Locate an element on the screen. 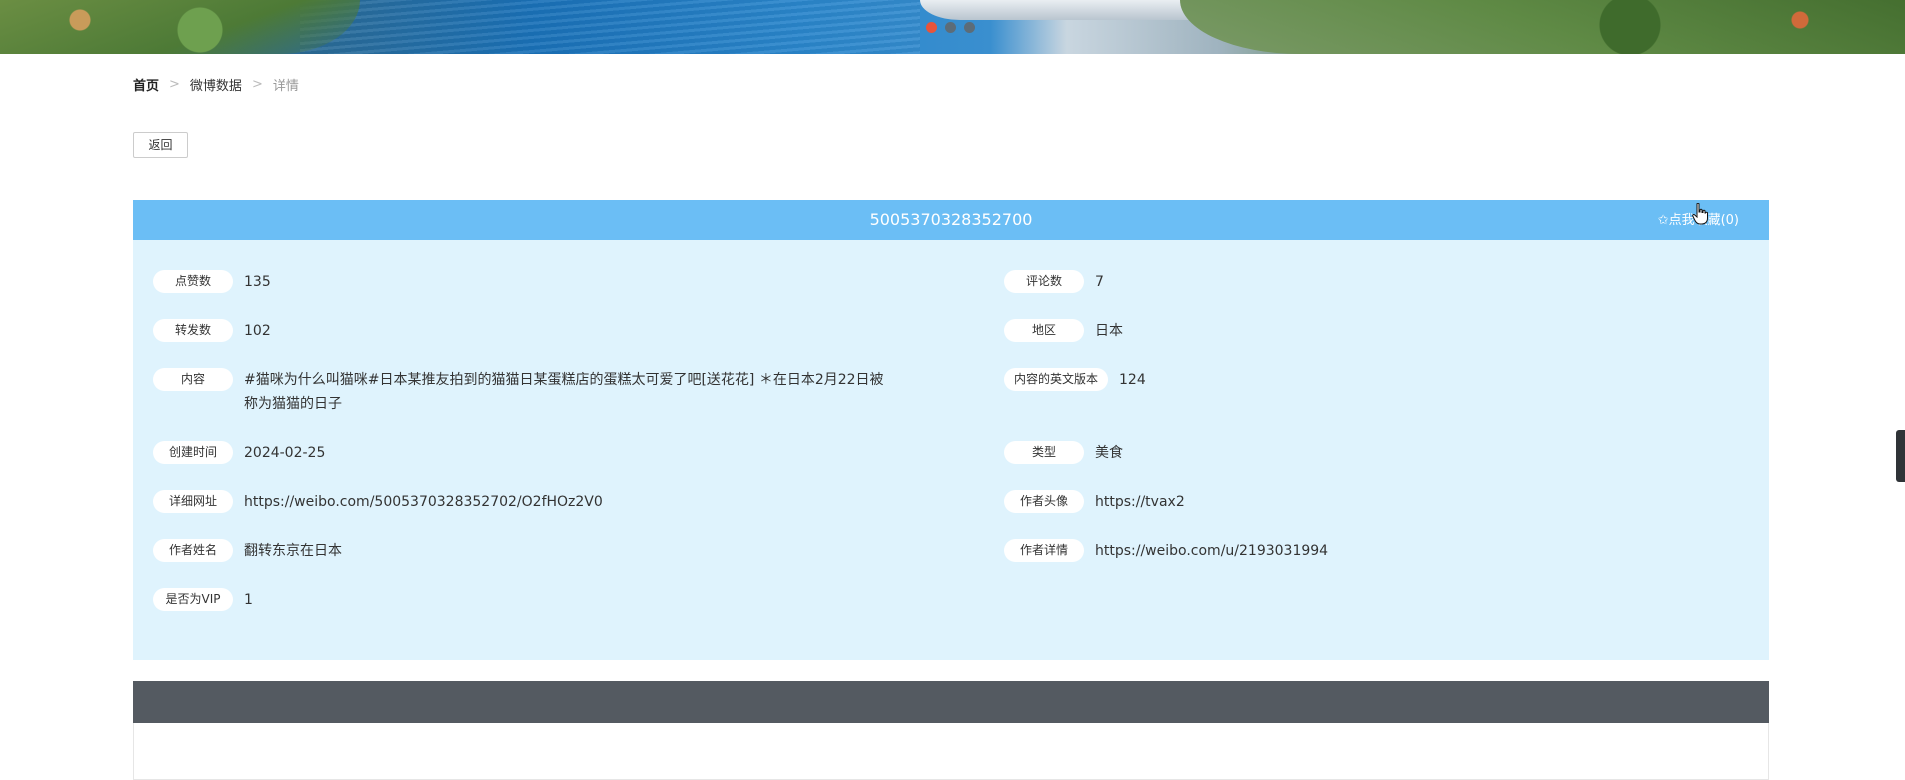  banner-scenery-left is located at coordinates (180, 27).